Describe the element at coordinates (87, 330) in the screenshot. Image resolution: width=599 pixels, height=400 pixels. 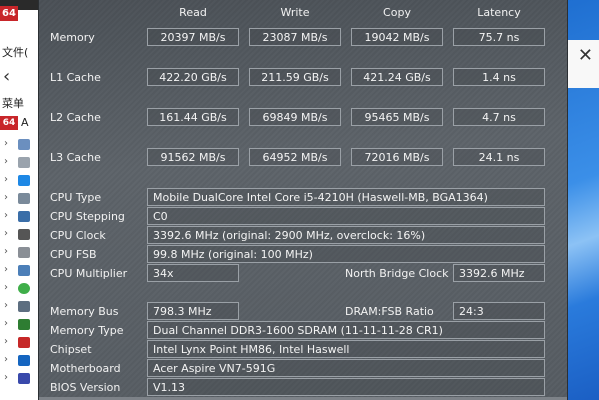
I see `memory-type-label: Memory Type` at that location.